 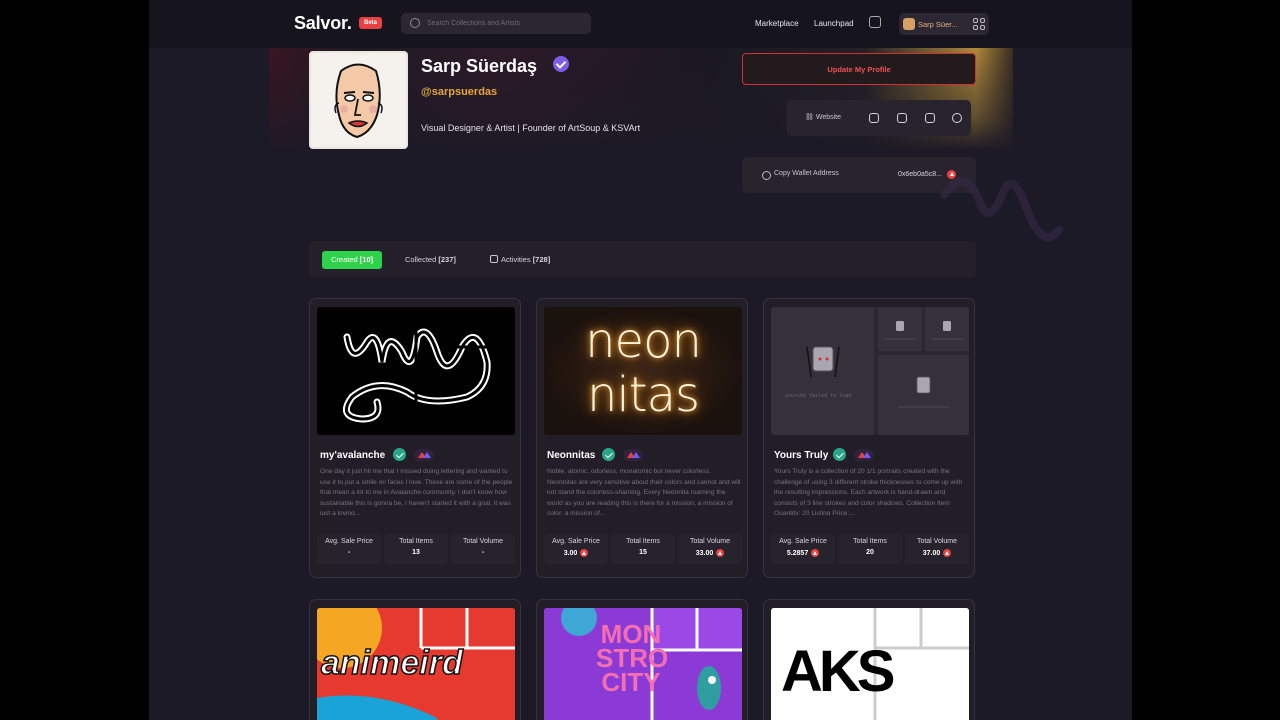 What do you see at coordinates (323, 23) in the screenshot?
I see `salvor-logo: Salvor.` at bounding box center [323, 23].